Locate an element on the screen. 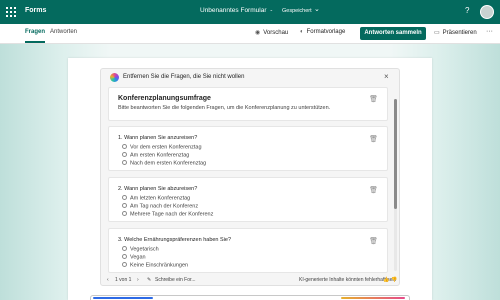  answer-option: Vegan is located at coordinates (134, 257).